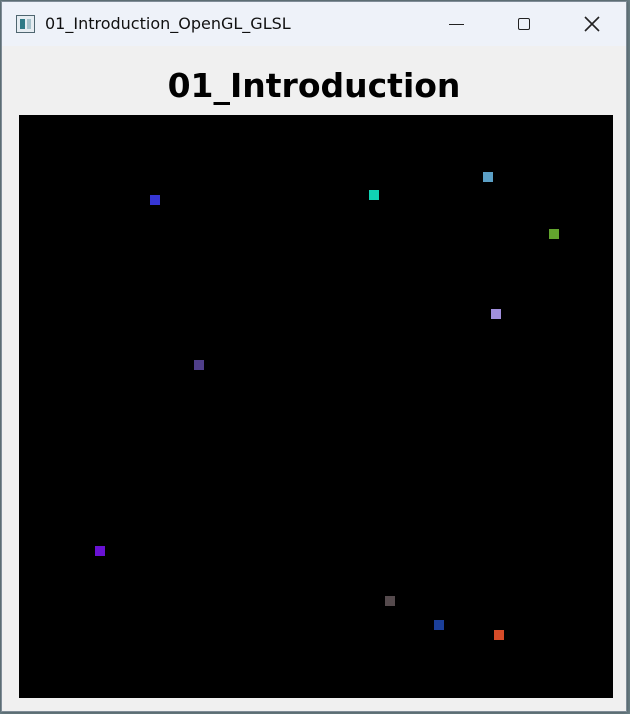  I want to click on minimize-button, so click(456, 24).